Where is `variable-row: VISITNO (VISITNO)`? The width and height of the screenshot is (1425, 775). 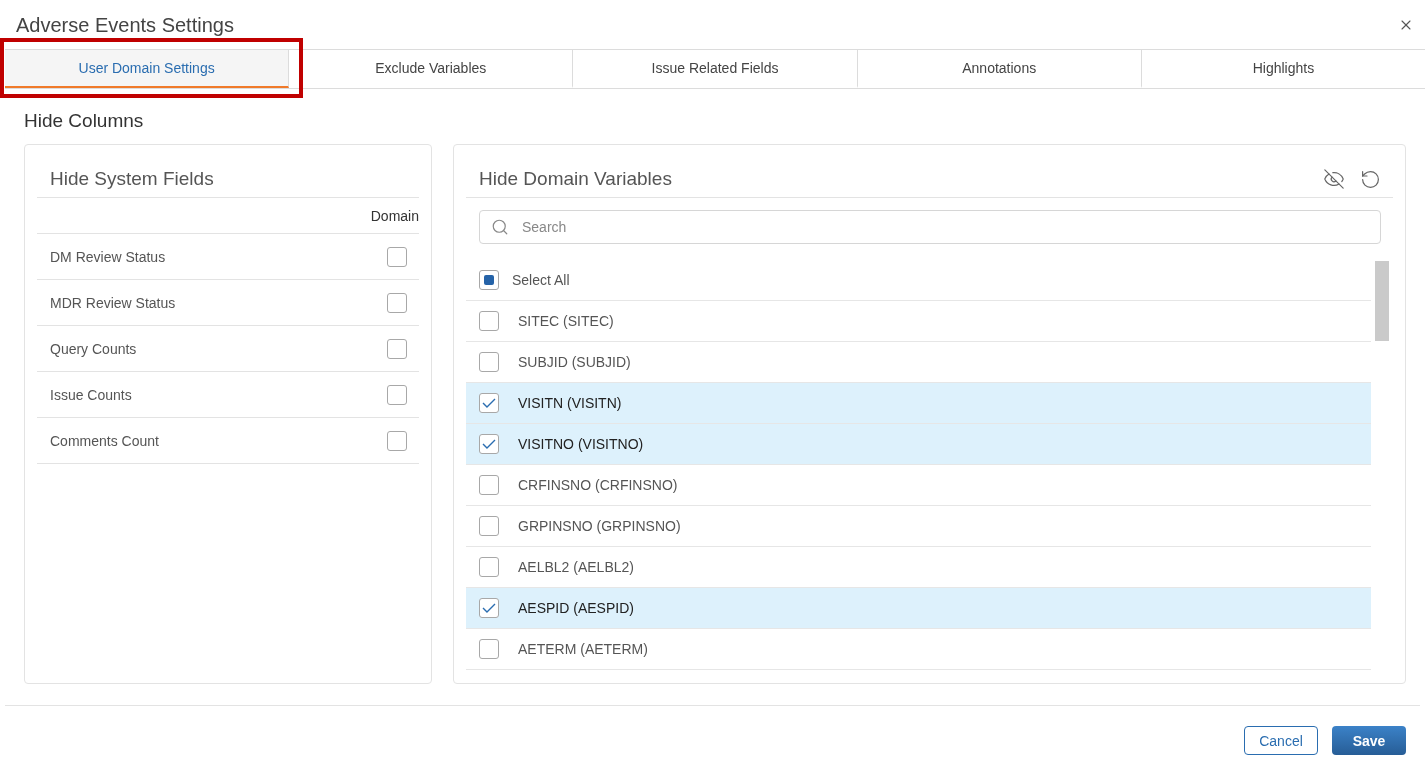
variable-row: VISITNO (VISITNO) is located at coordinates (918, 444).